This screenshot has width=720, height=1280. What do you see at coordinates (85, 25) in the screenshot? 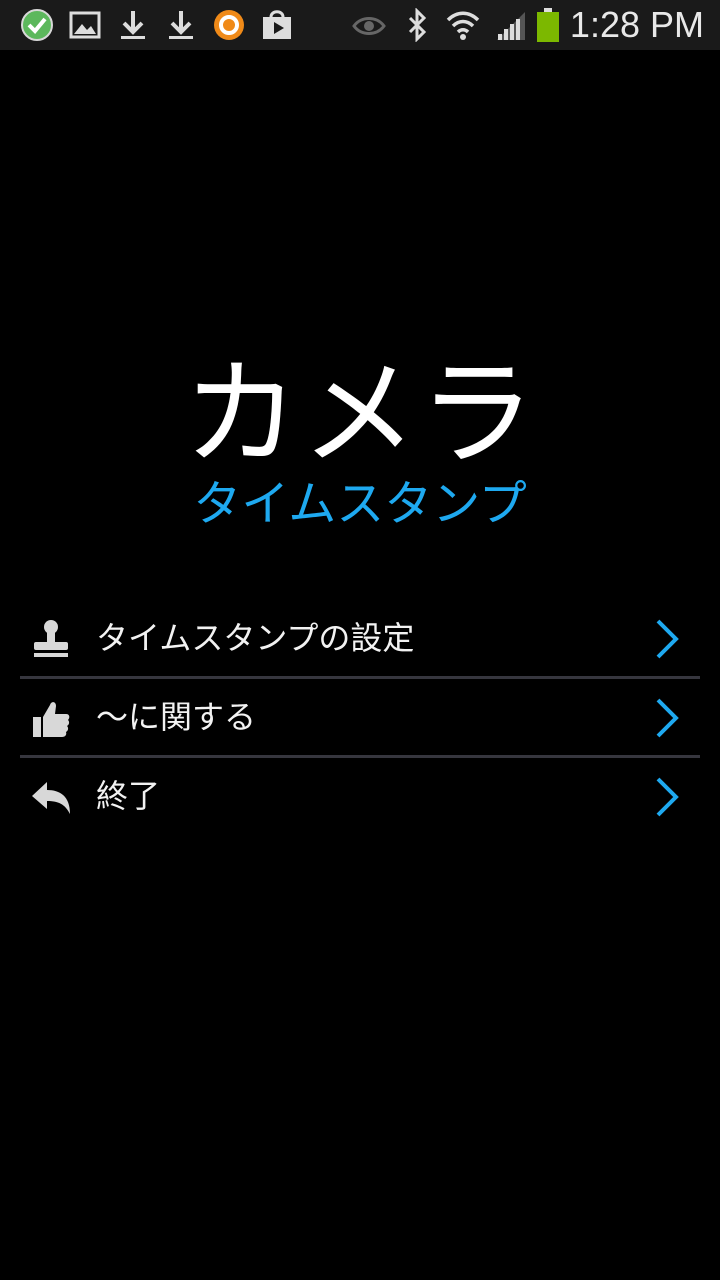
I see `image-icon` at bounding box center [85, 25].